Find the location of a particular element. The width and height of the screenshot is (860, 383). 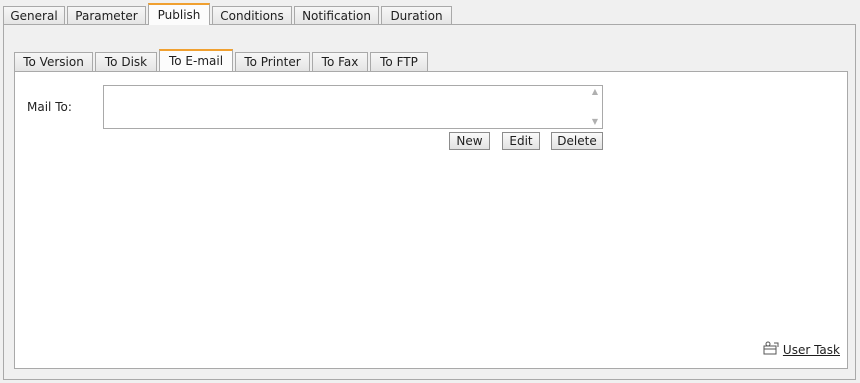

tab-to-ftp: To FTP is located at coordinates (399, 61).